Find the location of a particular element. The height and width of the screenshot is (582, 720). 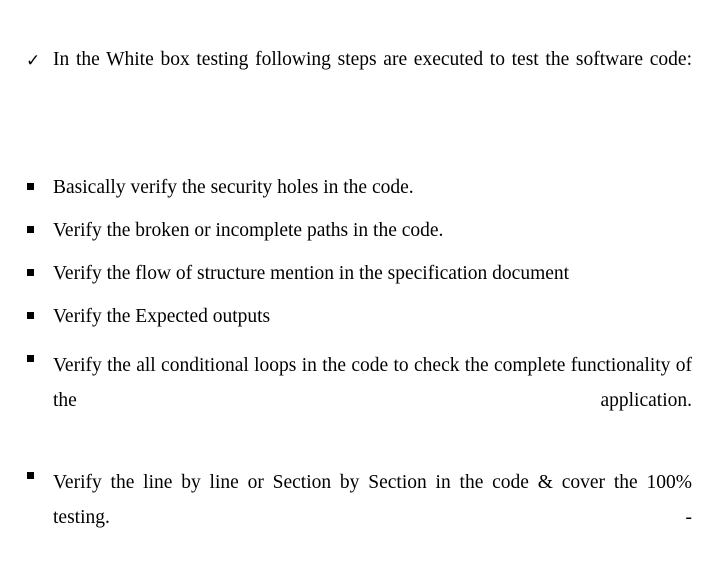

list-item: Verify the Expected outputs is located at coordinates (359, 316).